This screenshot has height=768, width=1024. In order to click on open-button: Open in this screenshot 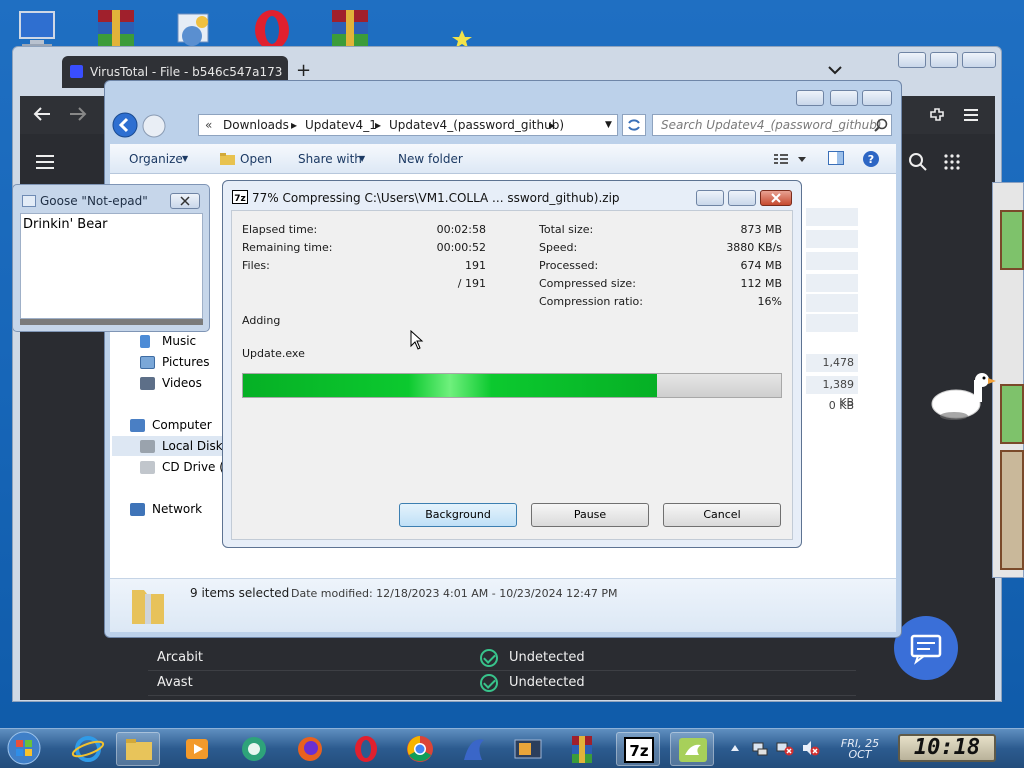, I will do `click(256, 159)`.